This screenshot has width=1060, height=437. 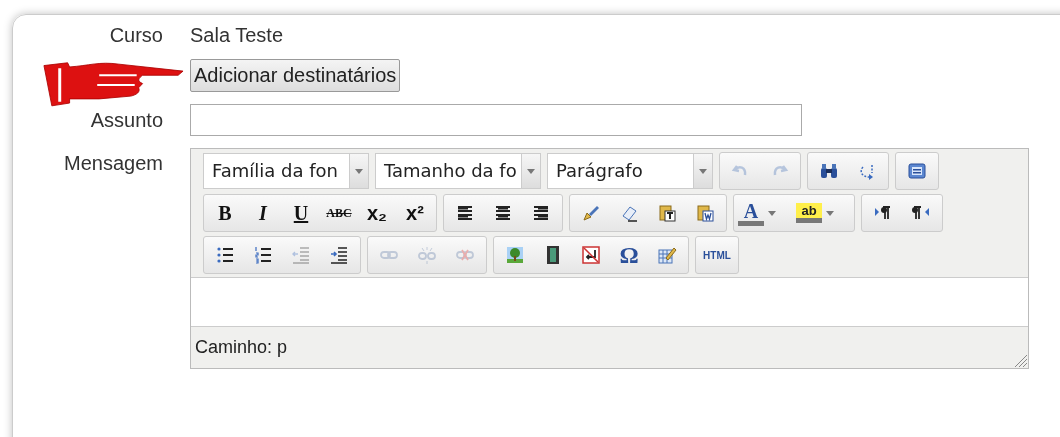 I want to click on dropdown-select: Parágrafo, so click(x=630, y=171).